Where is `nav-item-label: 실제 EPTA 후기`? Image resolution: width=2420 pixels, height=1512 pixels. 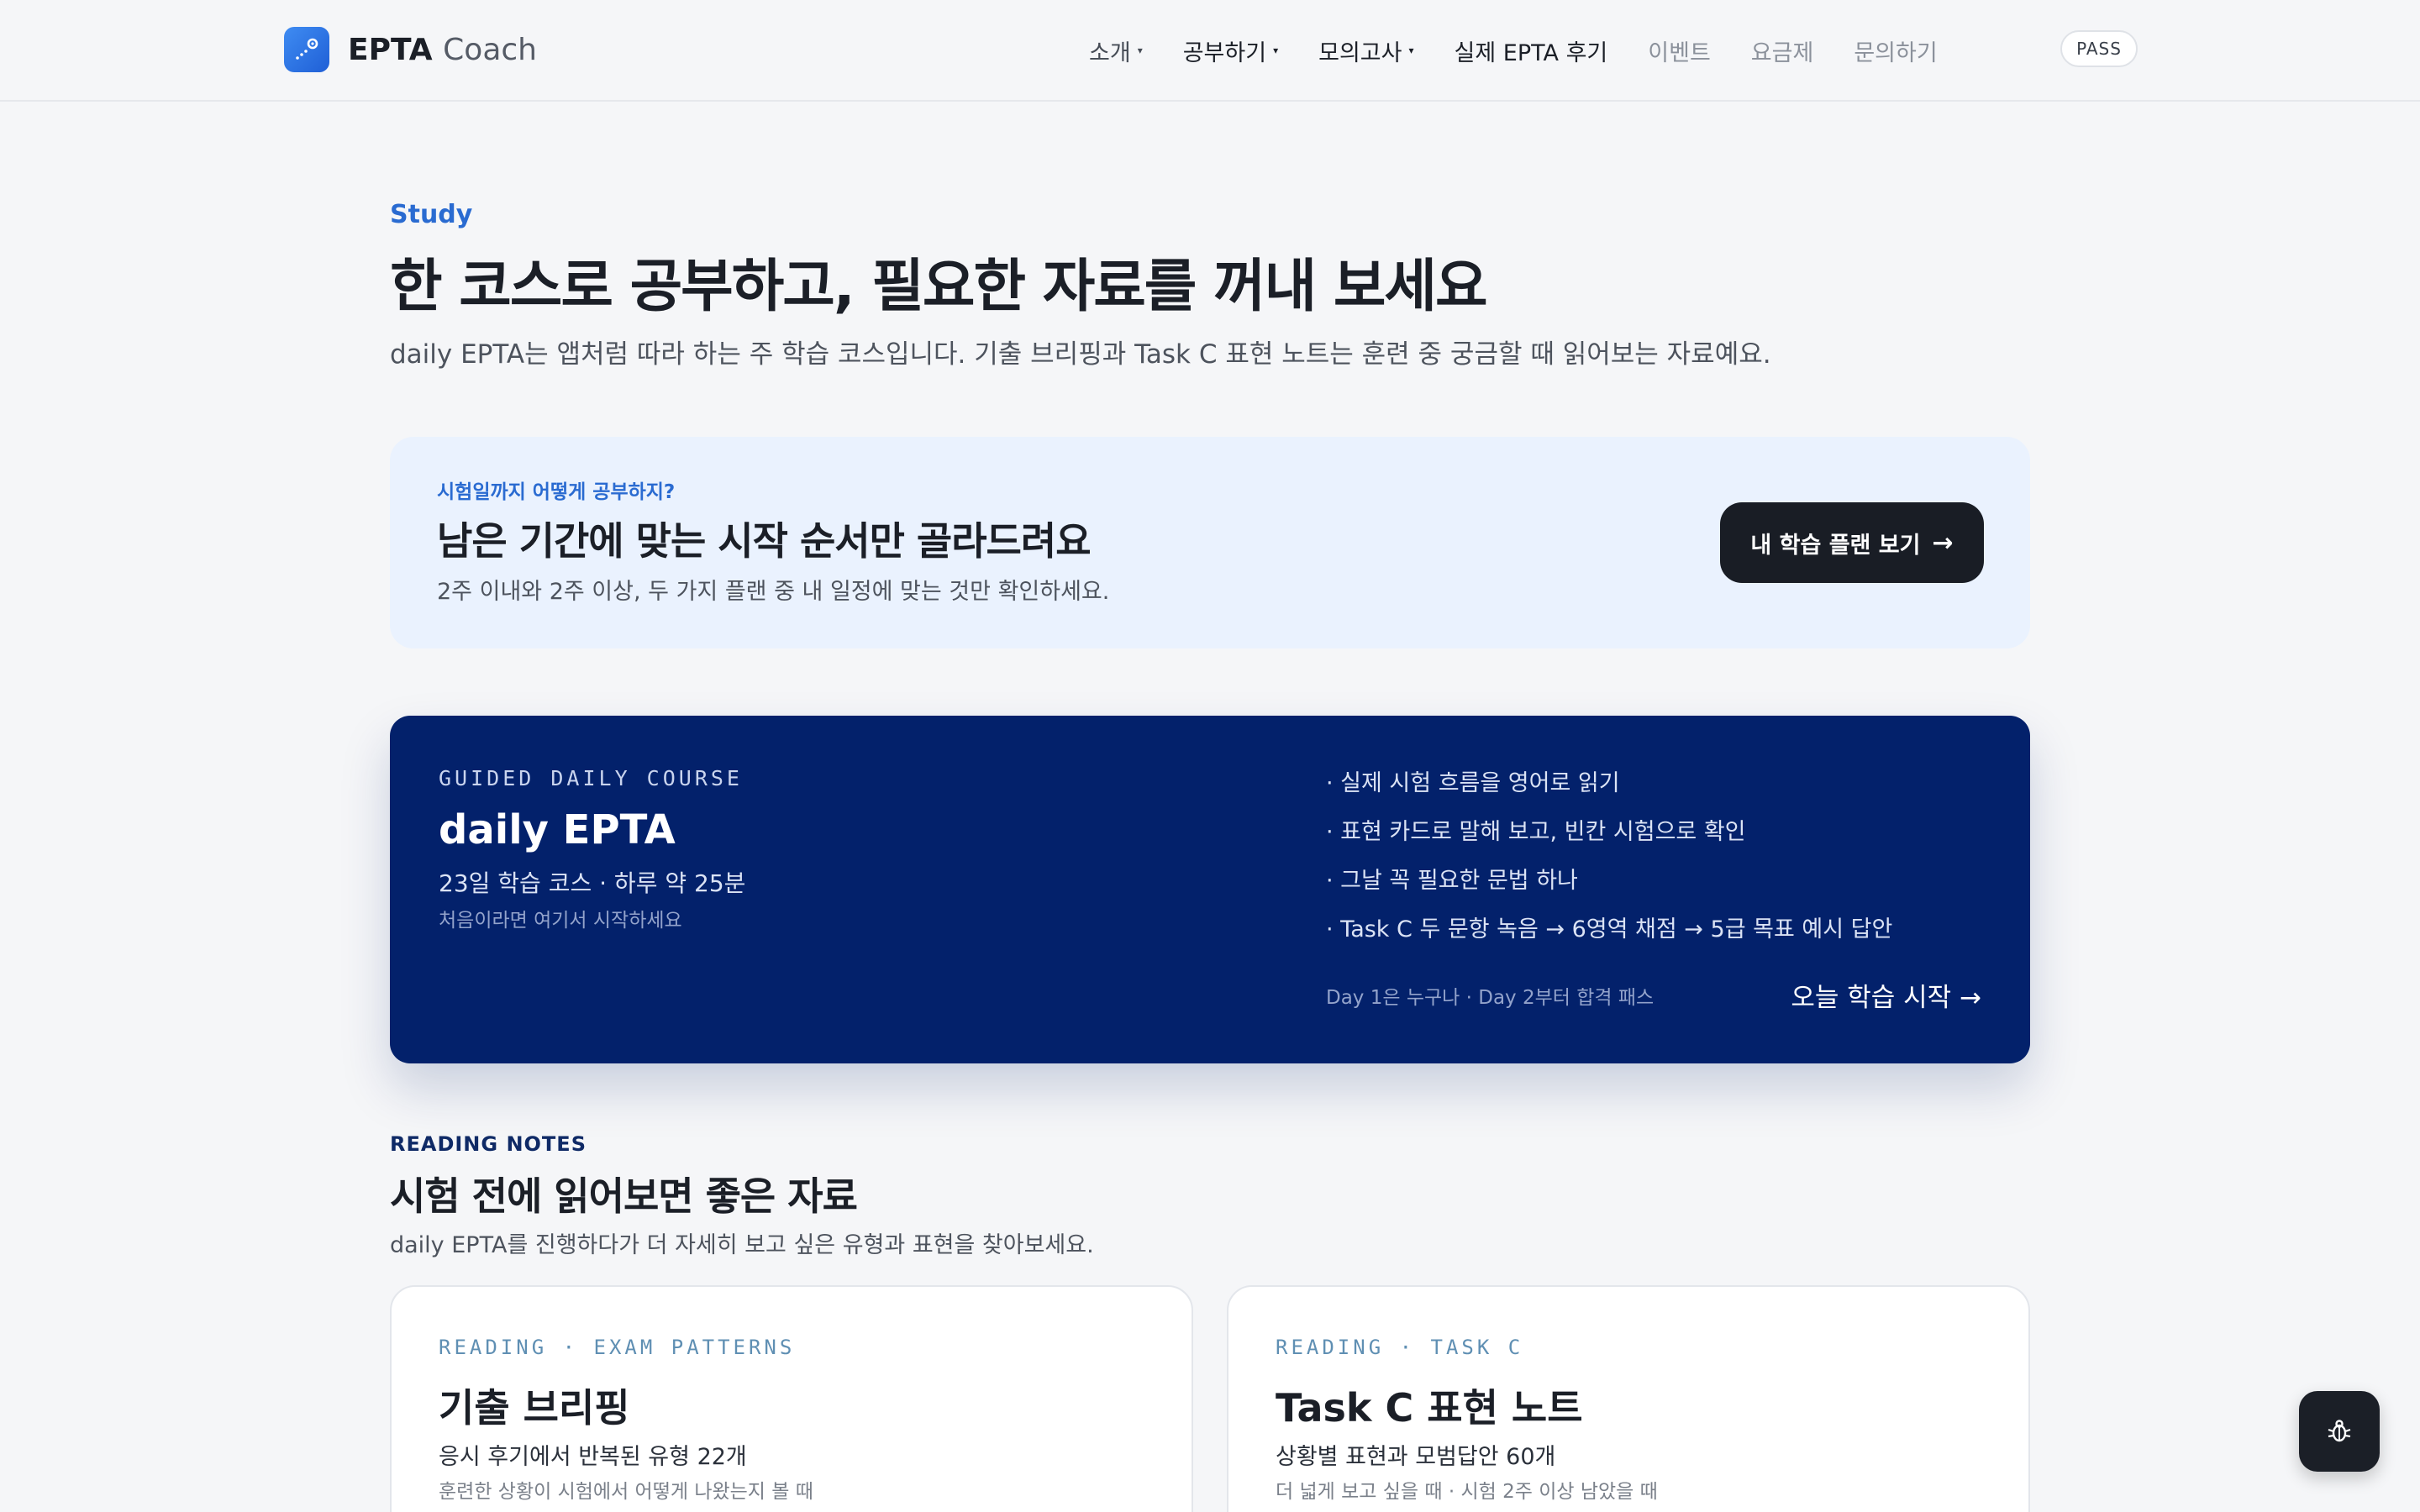 nav-item-label: 실제 EPTA 후기 is located at coordinates (1531, 52).